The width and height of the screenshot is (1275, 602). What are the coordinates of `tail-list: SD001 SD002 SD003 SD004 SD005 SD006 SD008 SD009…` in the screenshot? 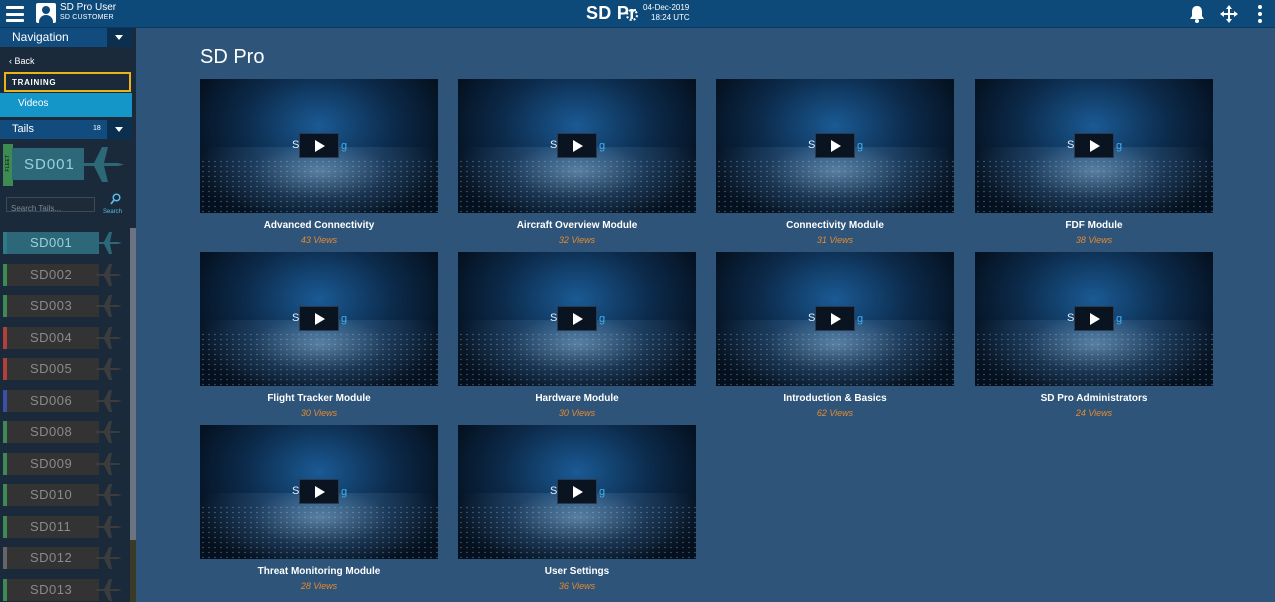 It's located at (65, 415).